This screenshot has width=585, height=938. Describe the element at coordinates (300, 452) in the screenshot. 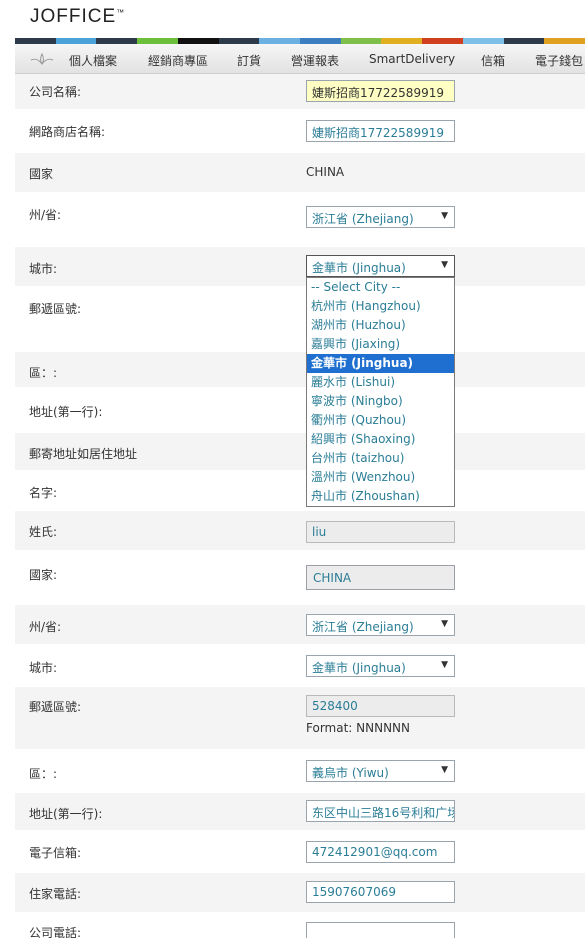

I see `row-mailing-same: 郵寄地址如居住地址` at that location.